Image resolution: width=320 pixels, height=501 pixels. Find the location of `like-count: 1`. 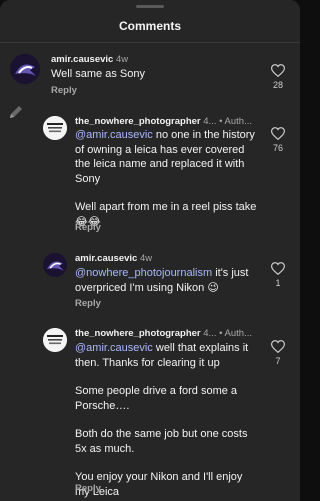

like-count: 1 is located at coordinates (278, 283).